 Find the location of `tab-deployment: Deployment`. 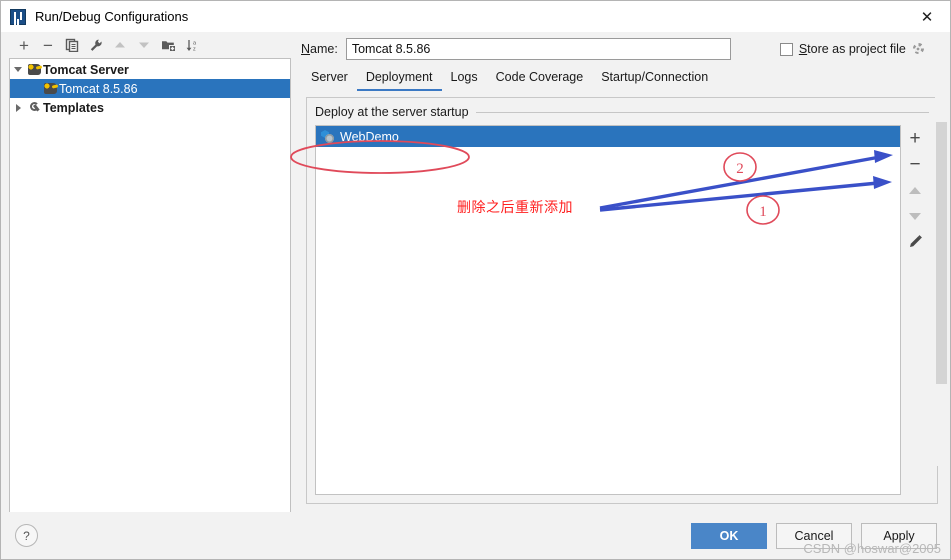

tab-deployment: Deployment is located at coordinates (399, 80).